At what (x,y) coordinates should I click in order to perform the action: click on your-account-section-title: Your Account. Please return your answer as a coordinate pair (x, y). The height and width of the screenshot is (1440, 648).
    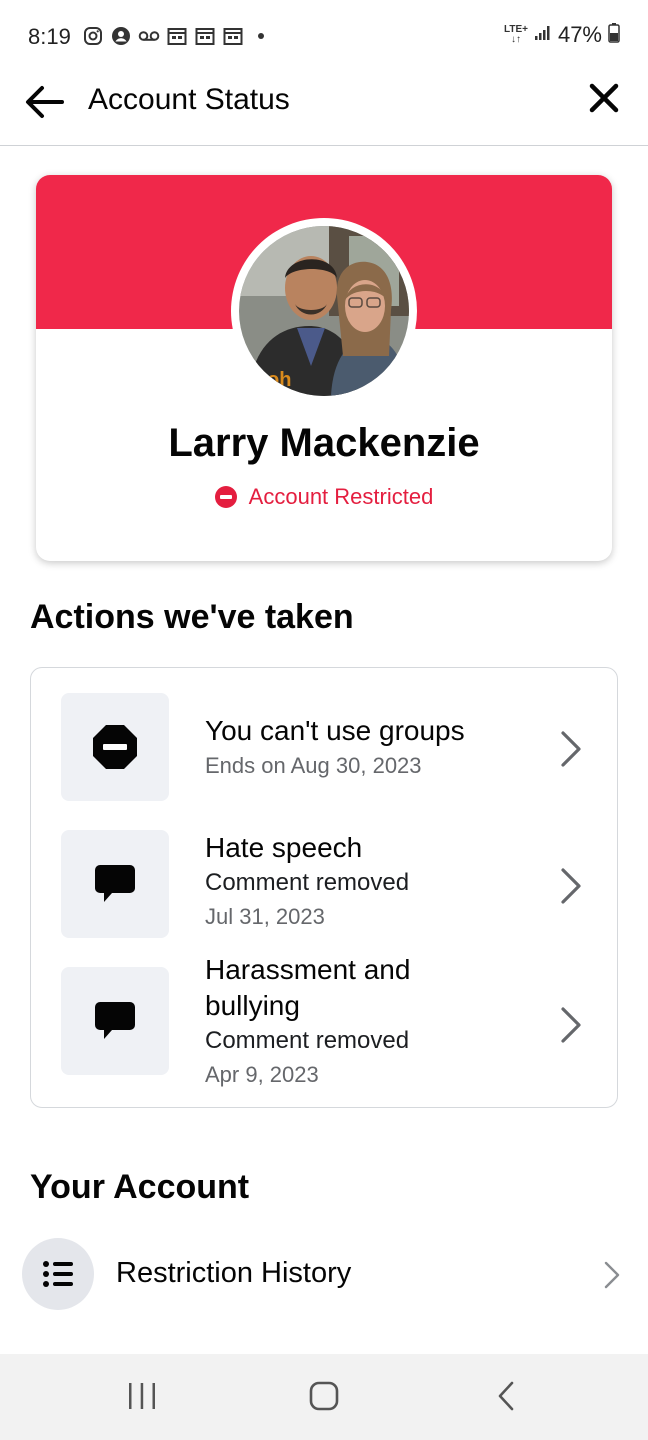
    Looking at the image, I should click on (140, 1187).